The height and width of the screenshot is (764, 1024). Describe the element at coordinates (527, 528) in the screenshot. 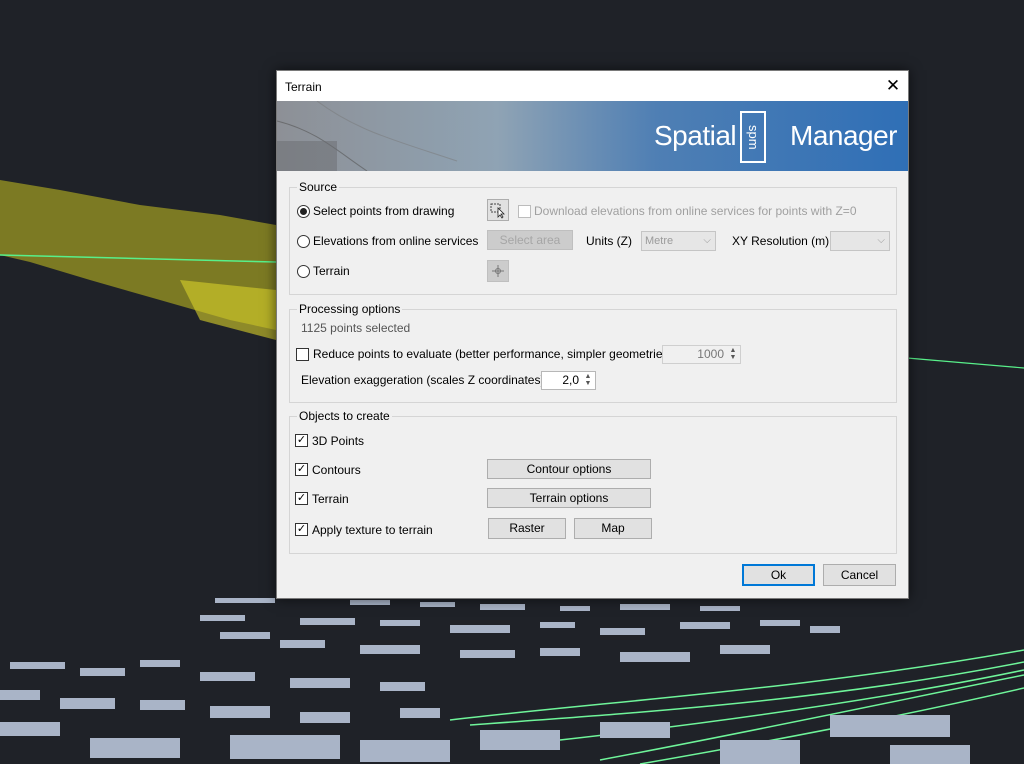

I see `raster-button: Raster` at that location.